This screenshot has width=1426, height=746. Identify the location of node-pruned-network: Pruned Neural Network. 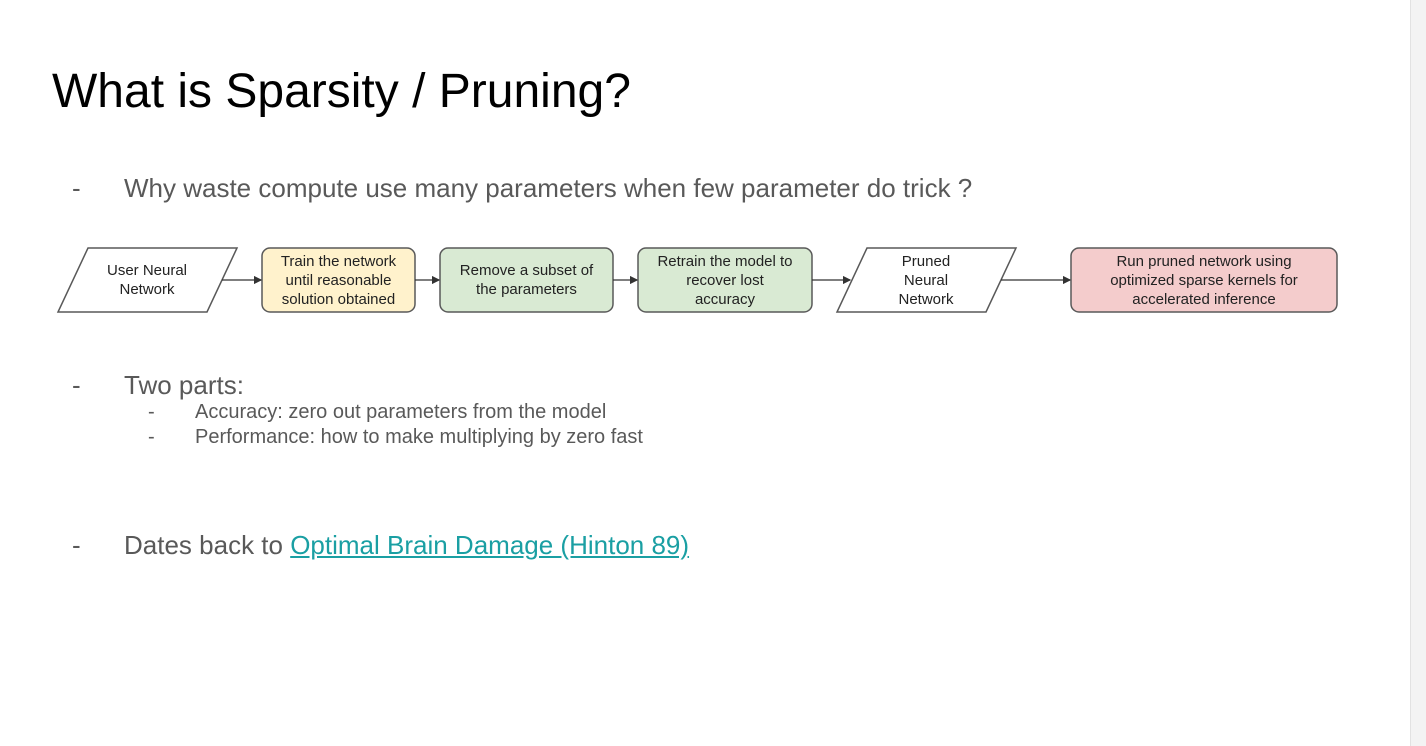
(926, 280).